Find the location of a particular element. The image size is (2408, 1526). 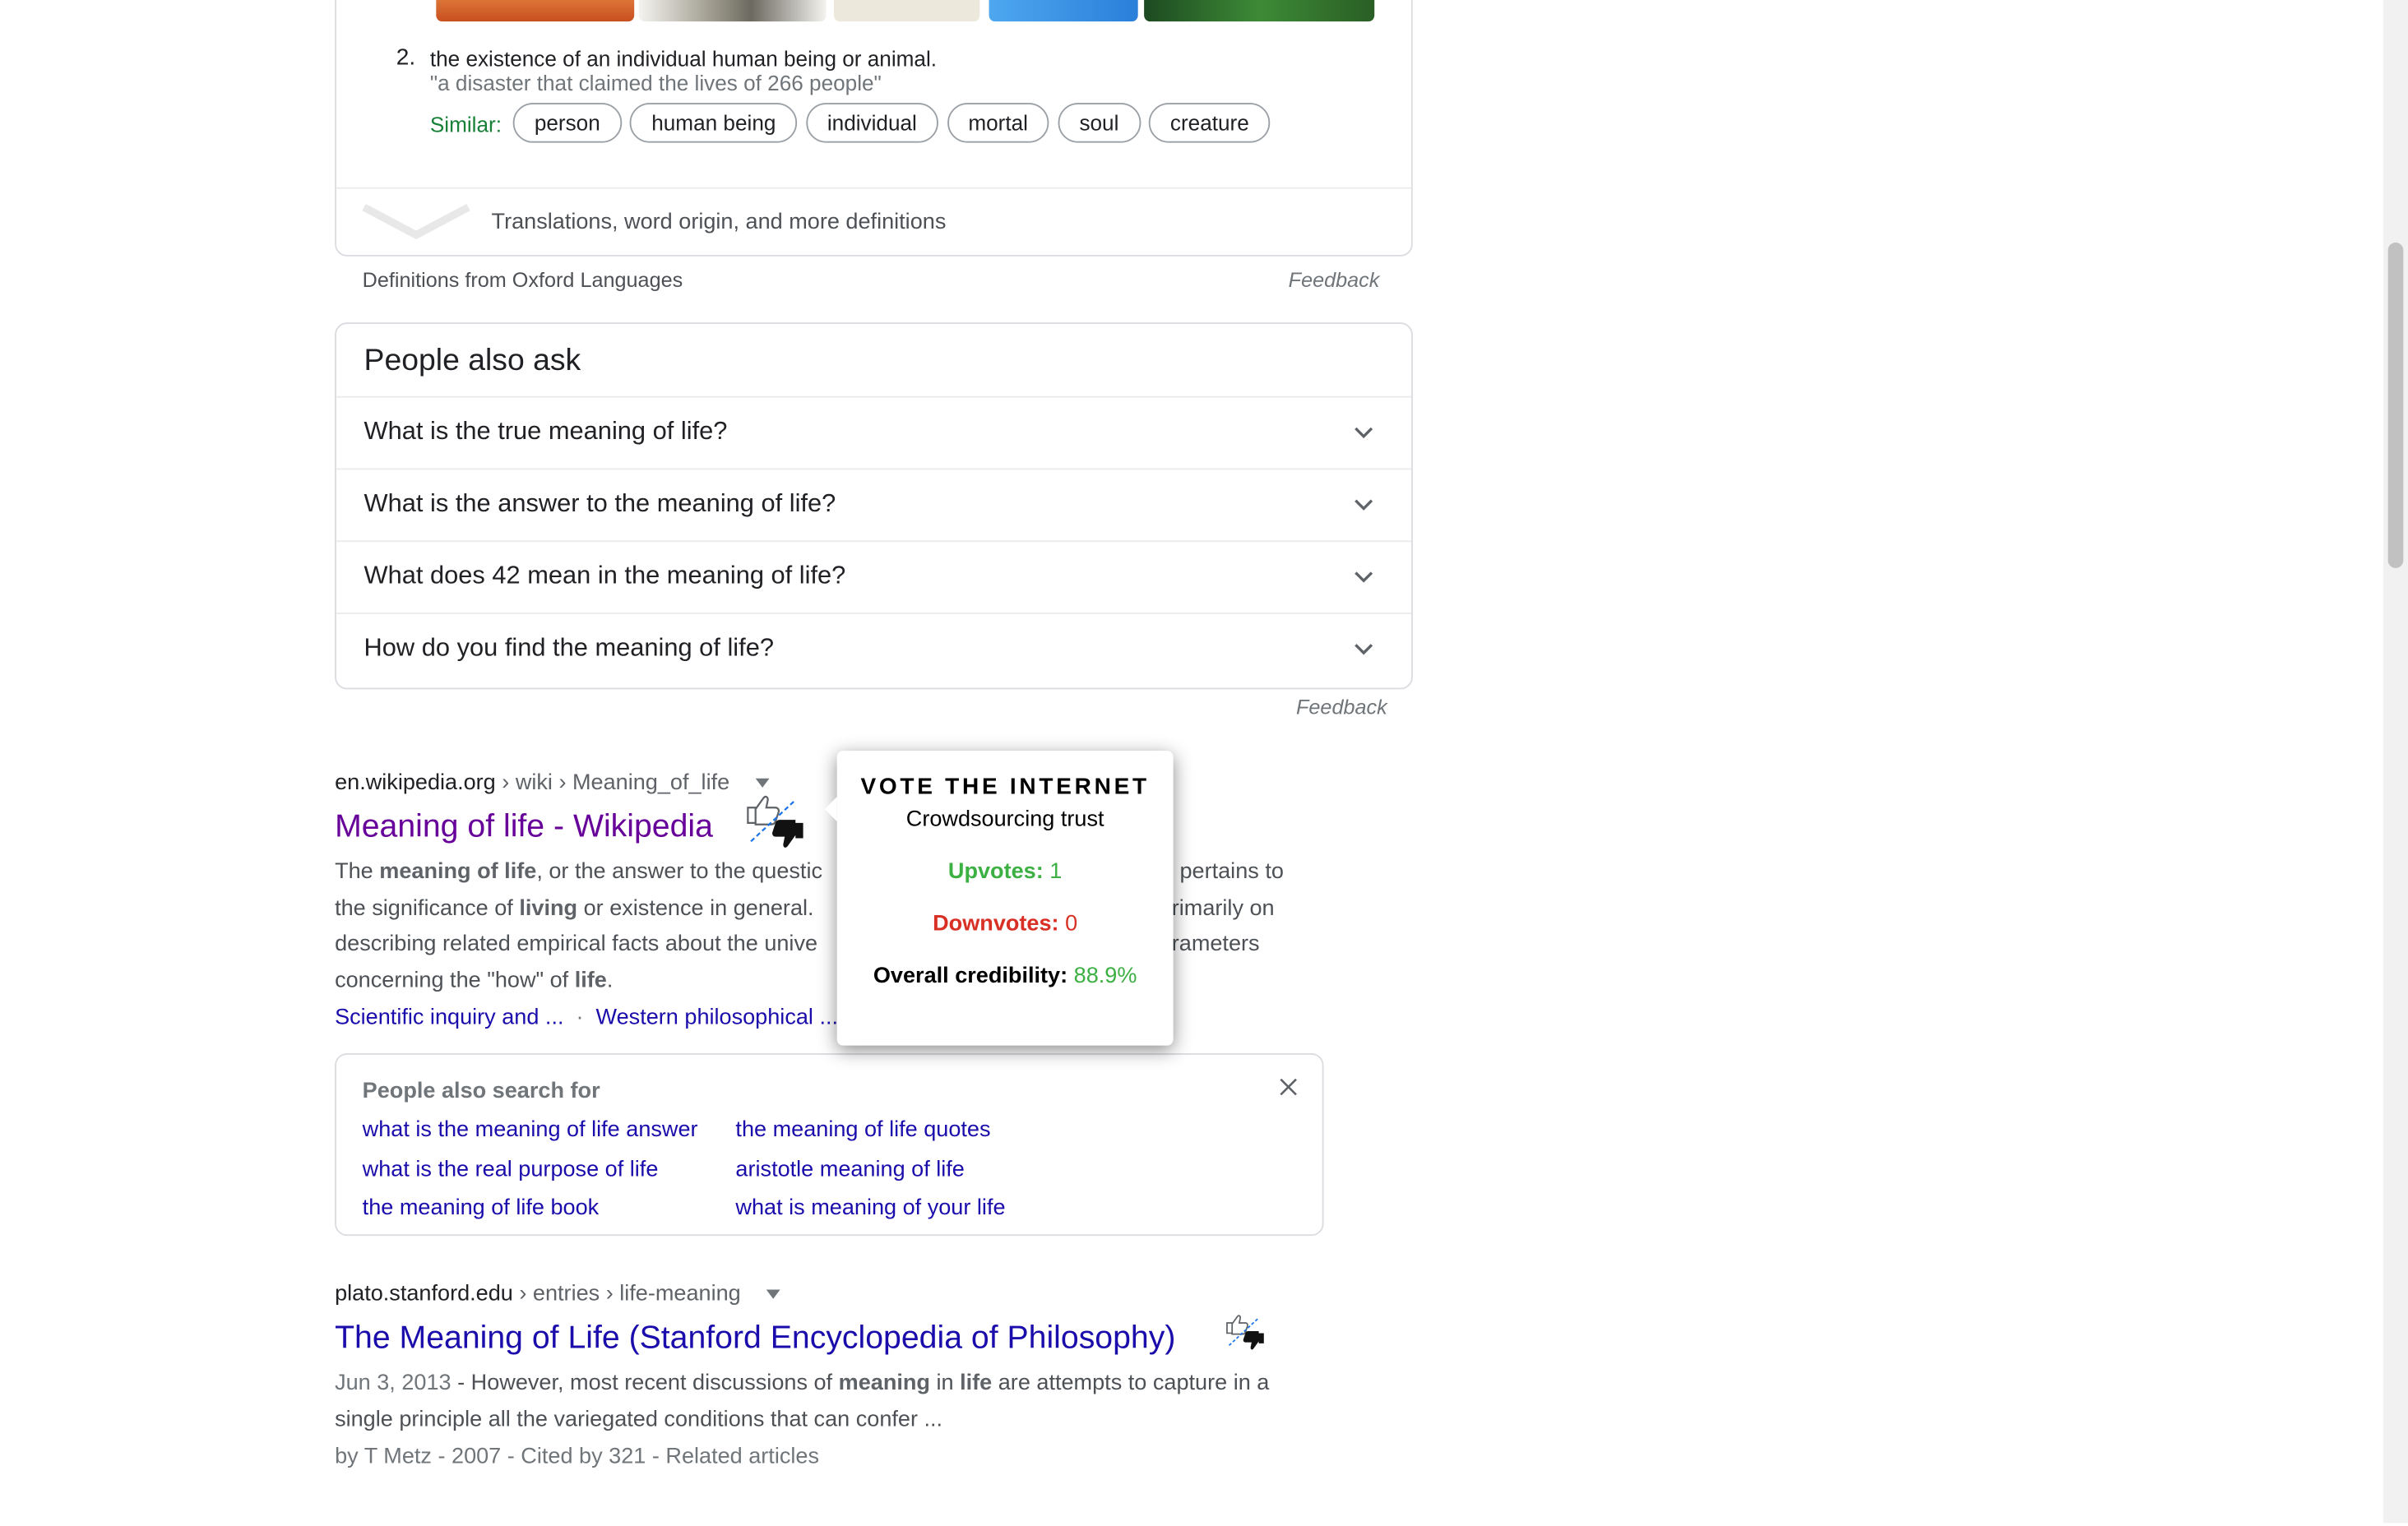

similar-word-chip: human being is located at coordinates (714, 123).